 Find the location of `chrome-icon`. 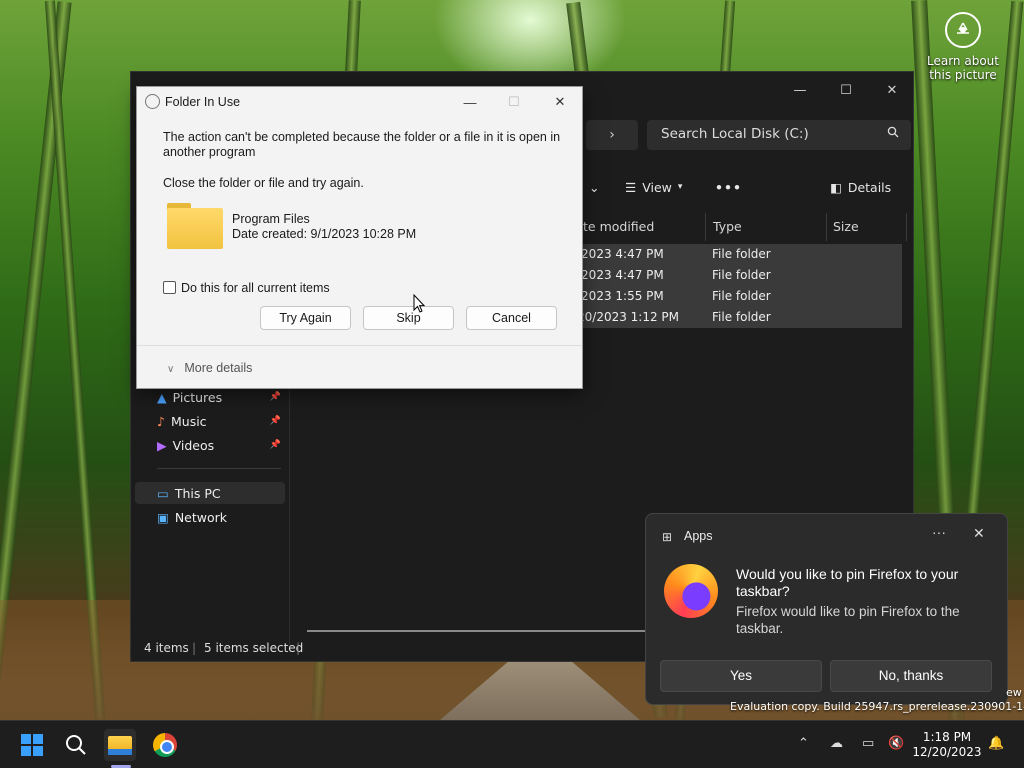

chrome-icon is located at coordinates (165, 745).